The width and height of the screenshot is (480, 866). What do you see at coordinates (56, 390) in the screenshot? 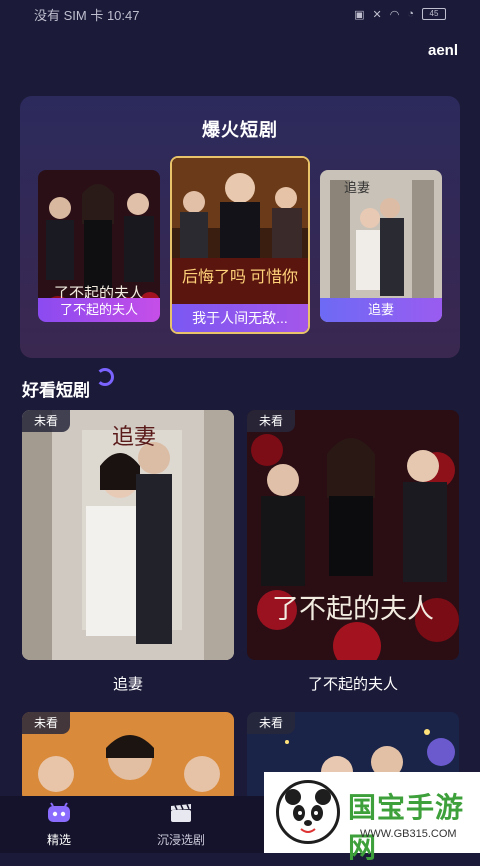
I see `good-dramas-title: 好看短剧` at bounding box center [56, 390].